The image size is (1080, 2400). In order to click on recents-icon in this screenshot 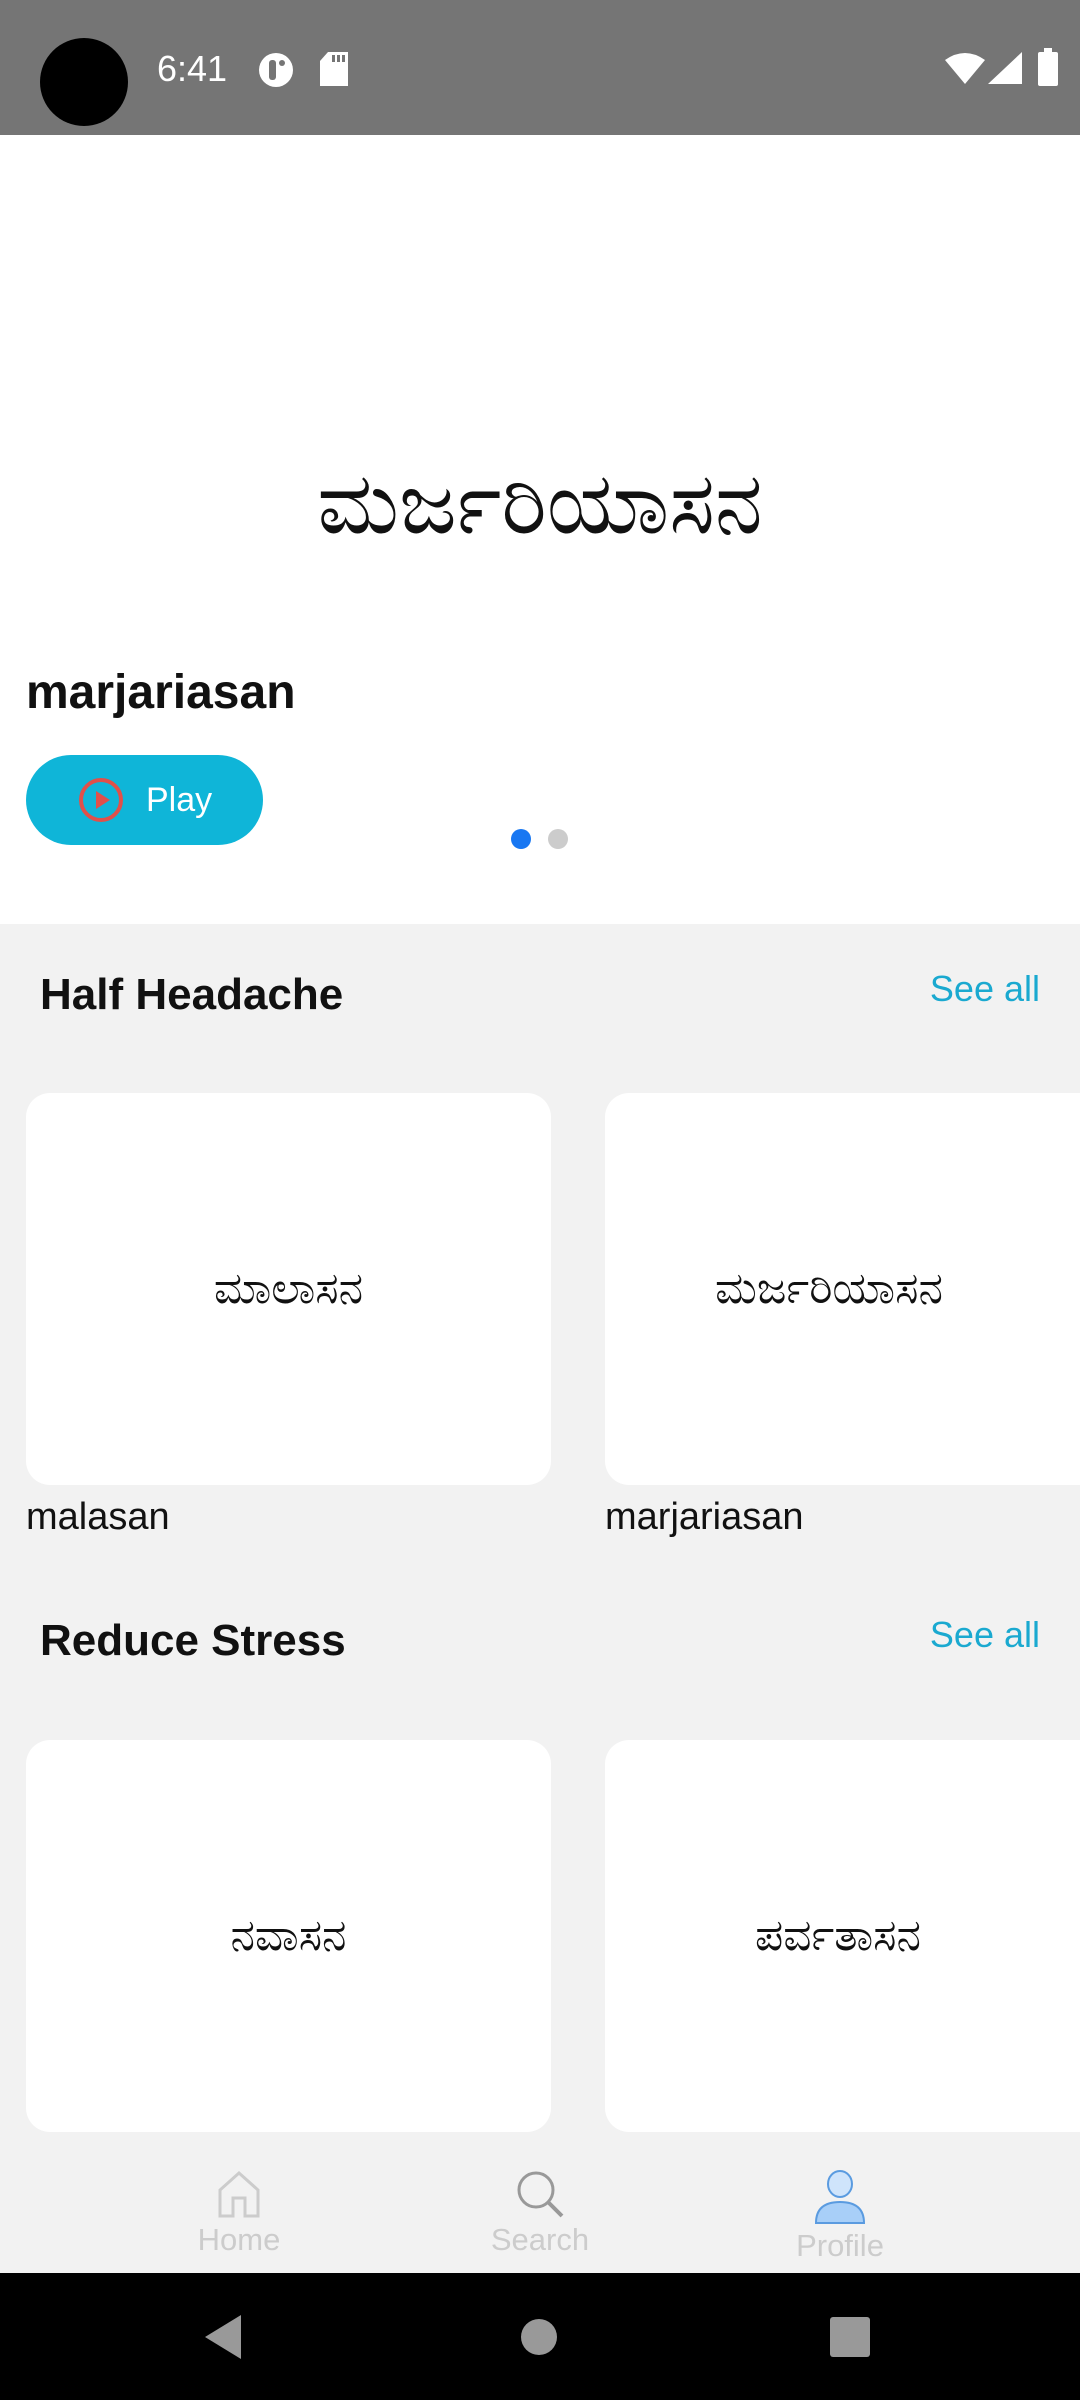, I will do `click(850, 2337)`.